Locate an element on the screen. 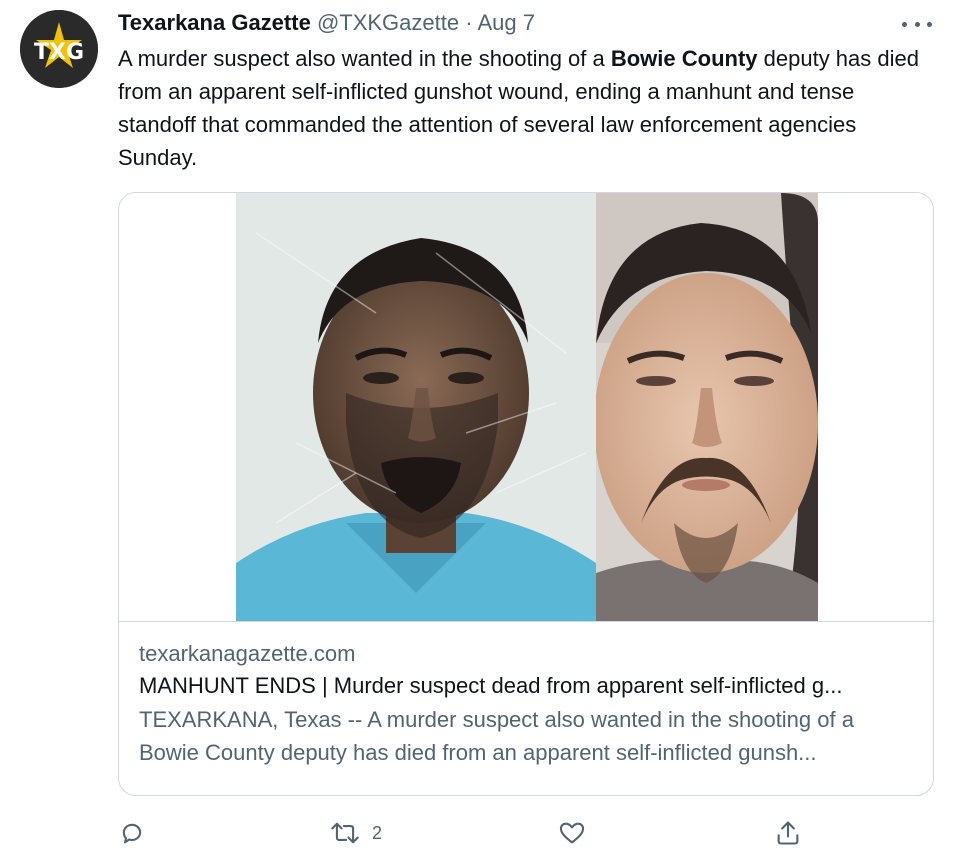  suspect-photo-right-image is located at coordinates (707, 407).